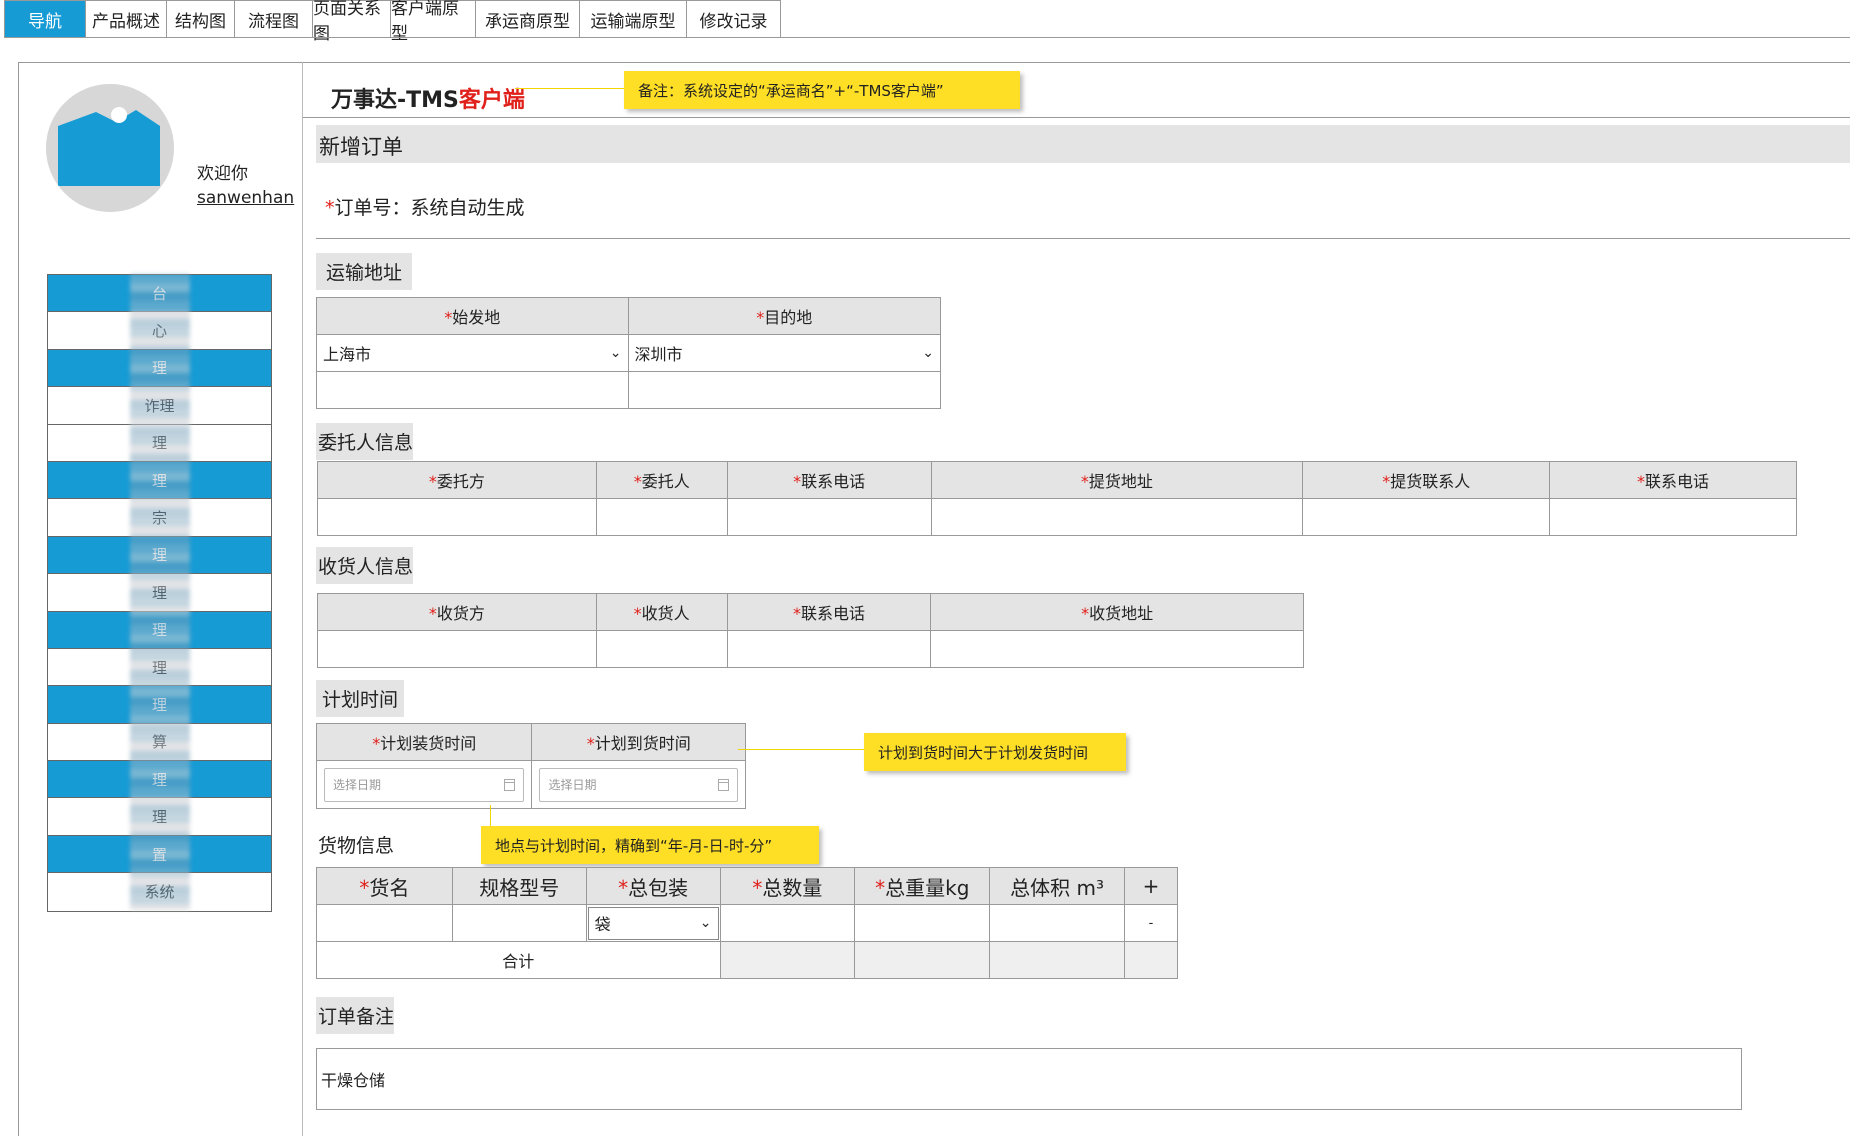 Image resolution: width=1850 pixels, height=1136 pixels. What do you see at coordinates (1057, 923) in the screenshot?
I see `volume-input` at bounding box center [1057, 923].